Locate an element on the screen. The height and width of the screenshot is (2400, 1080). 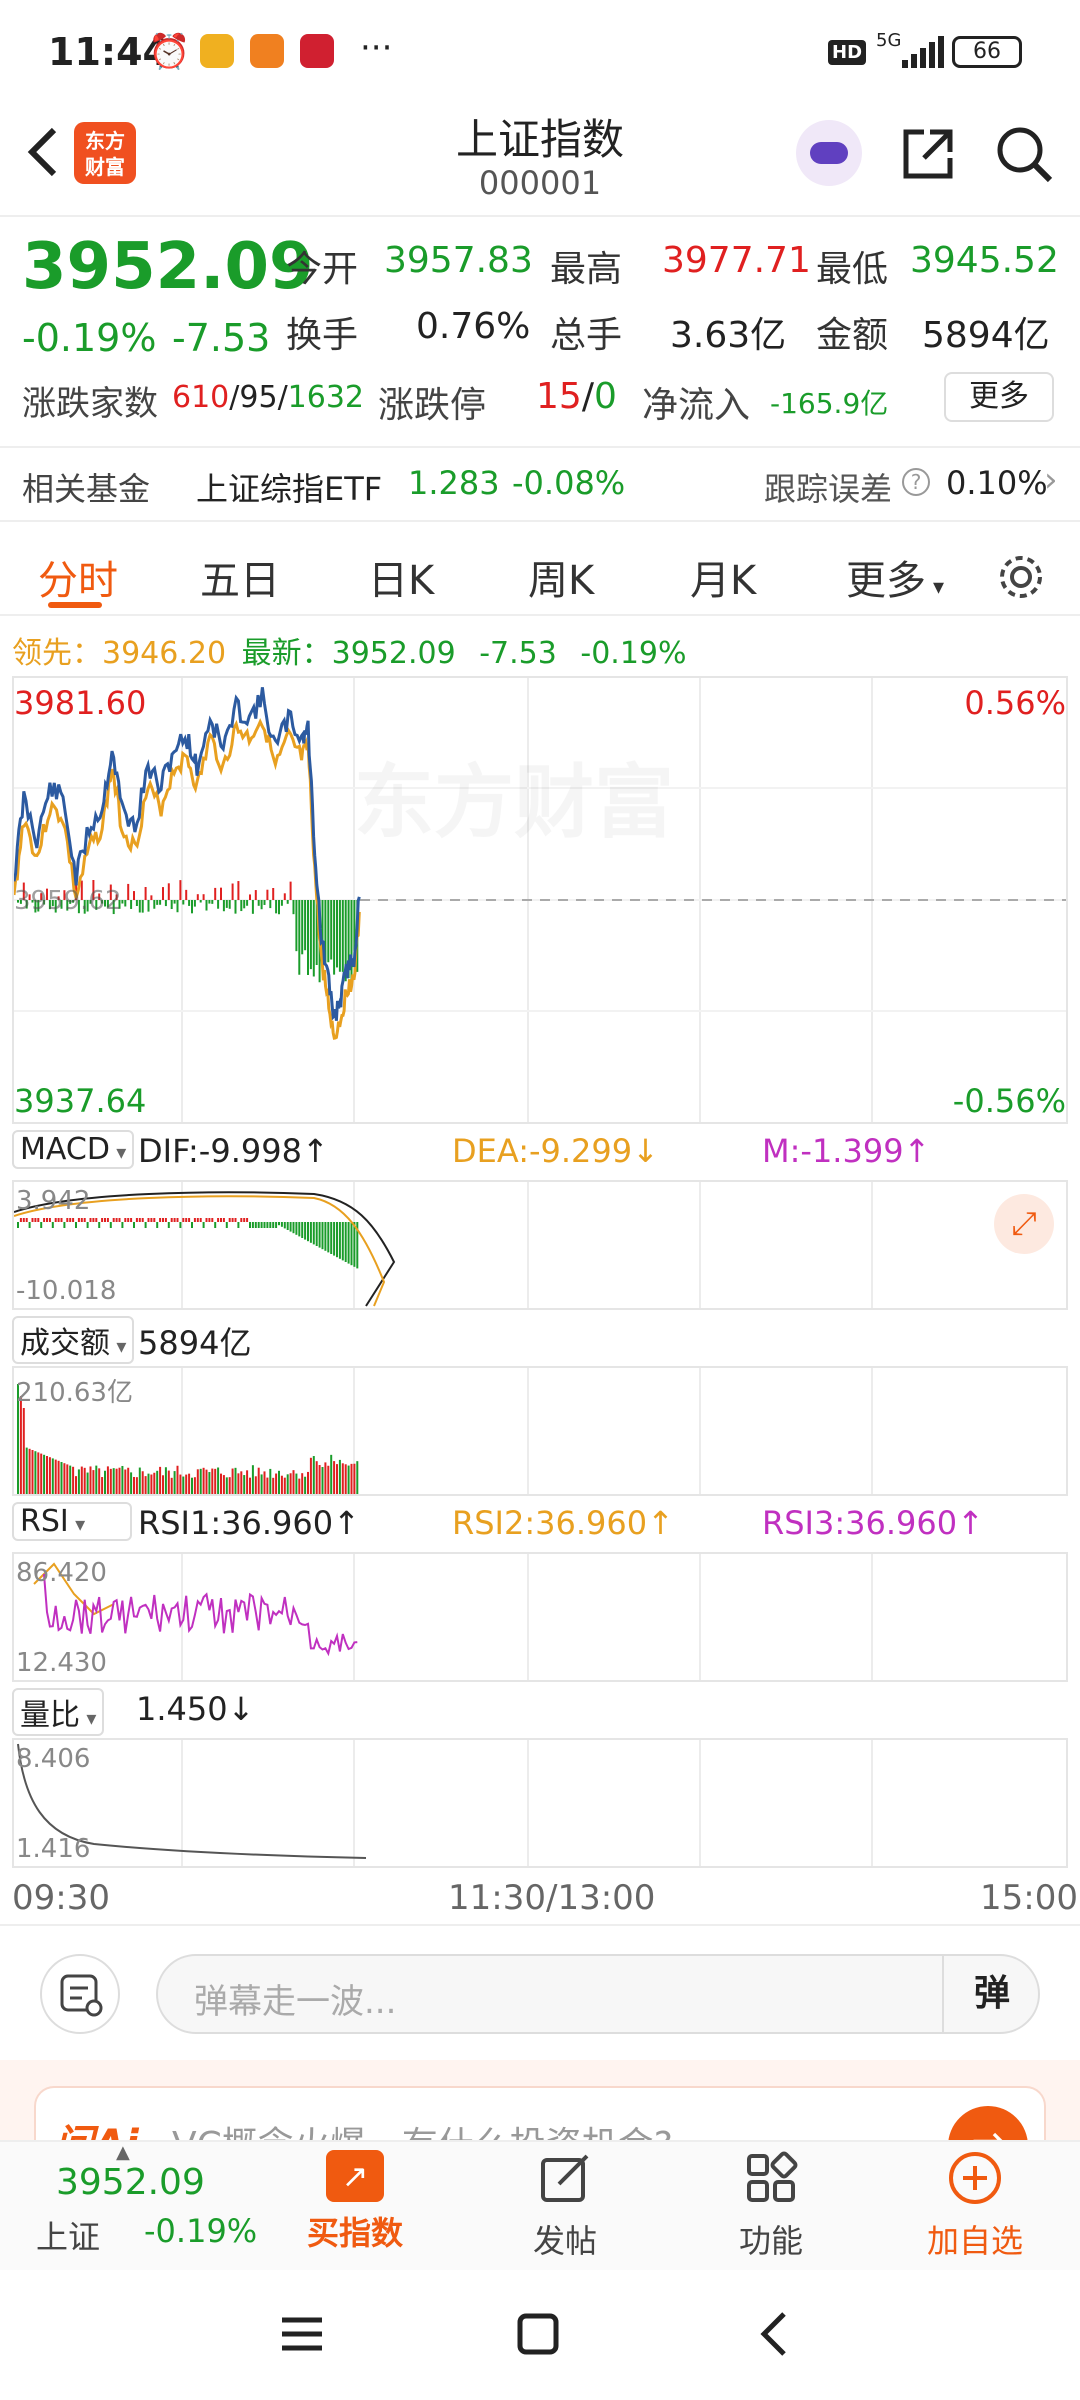
time-end: 15:00 is located at coordinates (1029, 1898).